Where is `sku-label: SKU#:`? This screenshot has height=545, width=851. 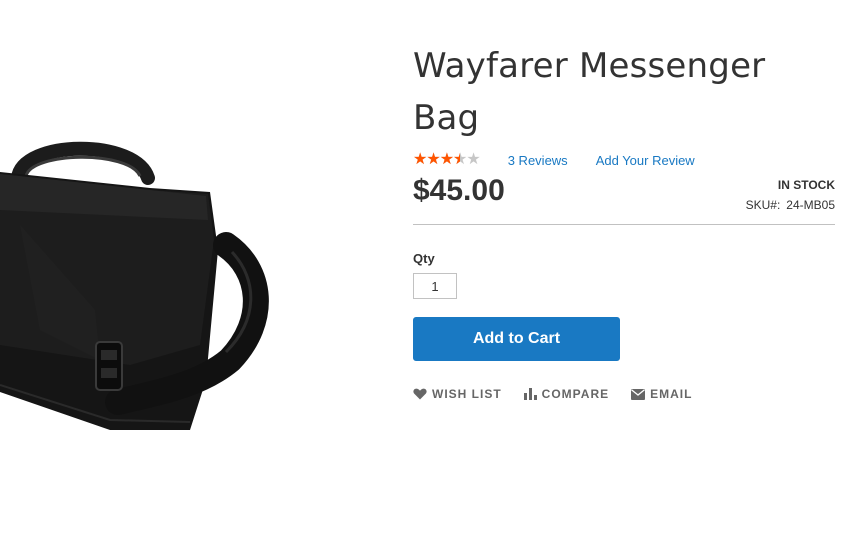 sku-label: SKU#: is located at coordinates (763, 205).